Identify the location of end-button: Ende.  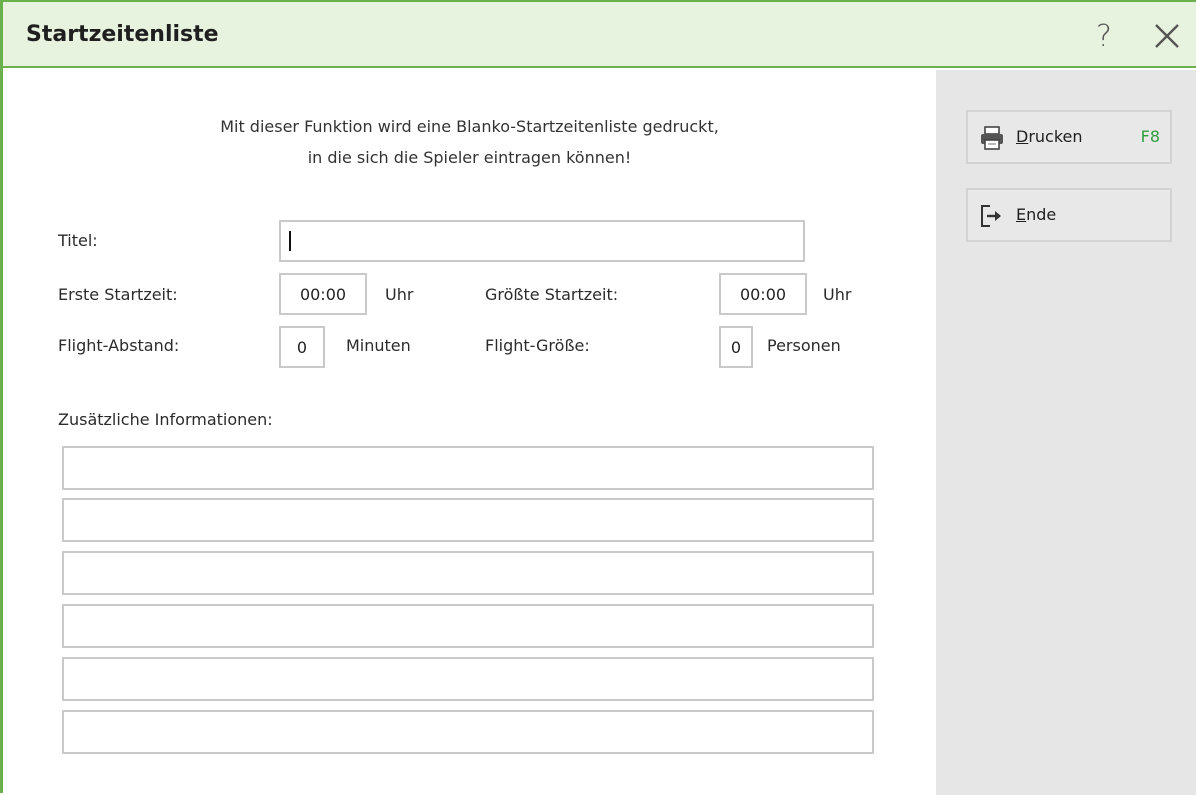
(1069, 215).